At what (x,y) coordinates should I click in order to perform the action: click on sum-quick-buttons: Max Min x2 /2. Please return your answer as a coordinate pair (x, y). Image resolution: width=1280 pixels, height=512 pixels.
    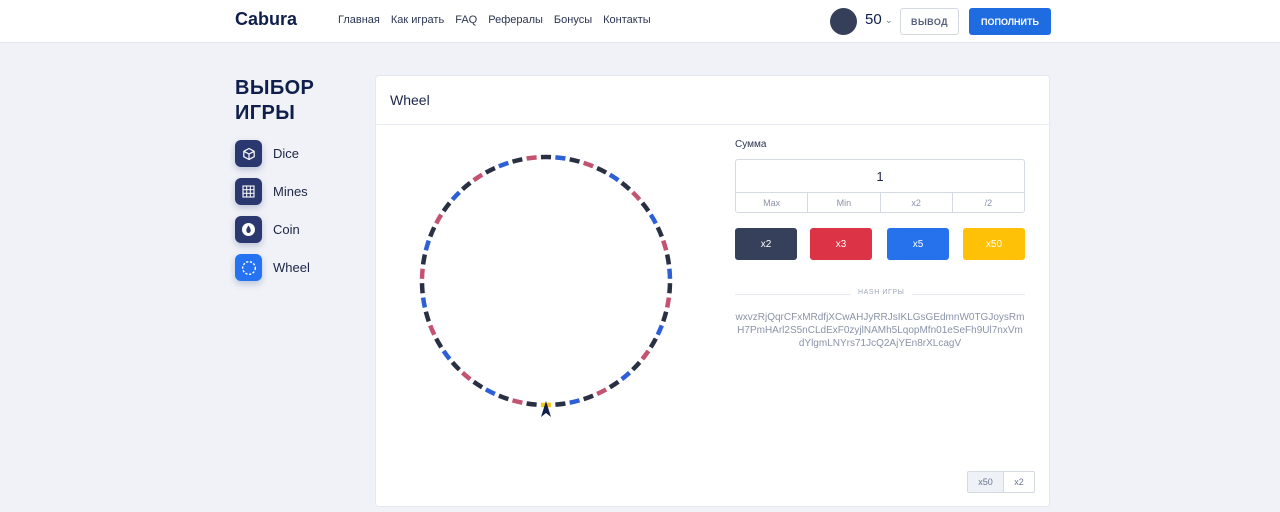
    Looking at the image, I should click on (880, 203).